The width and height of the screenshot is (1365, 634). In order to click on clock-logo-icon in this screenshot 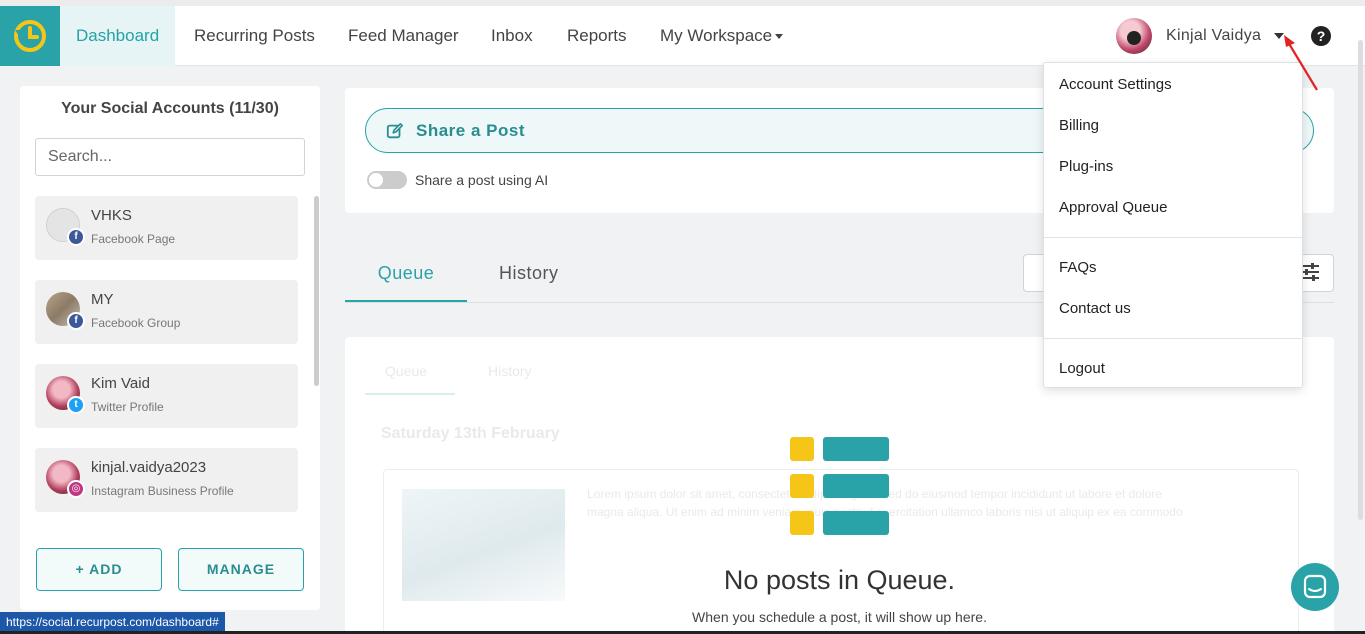, I will do `click(30, 36)`.